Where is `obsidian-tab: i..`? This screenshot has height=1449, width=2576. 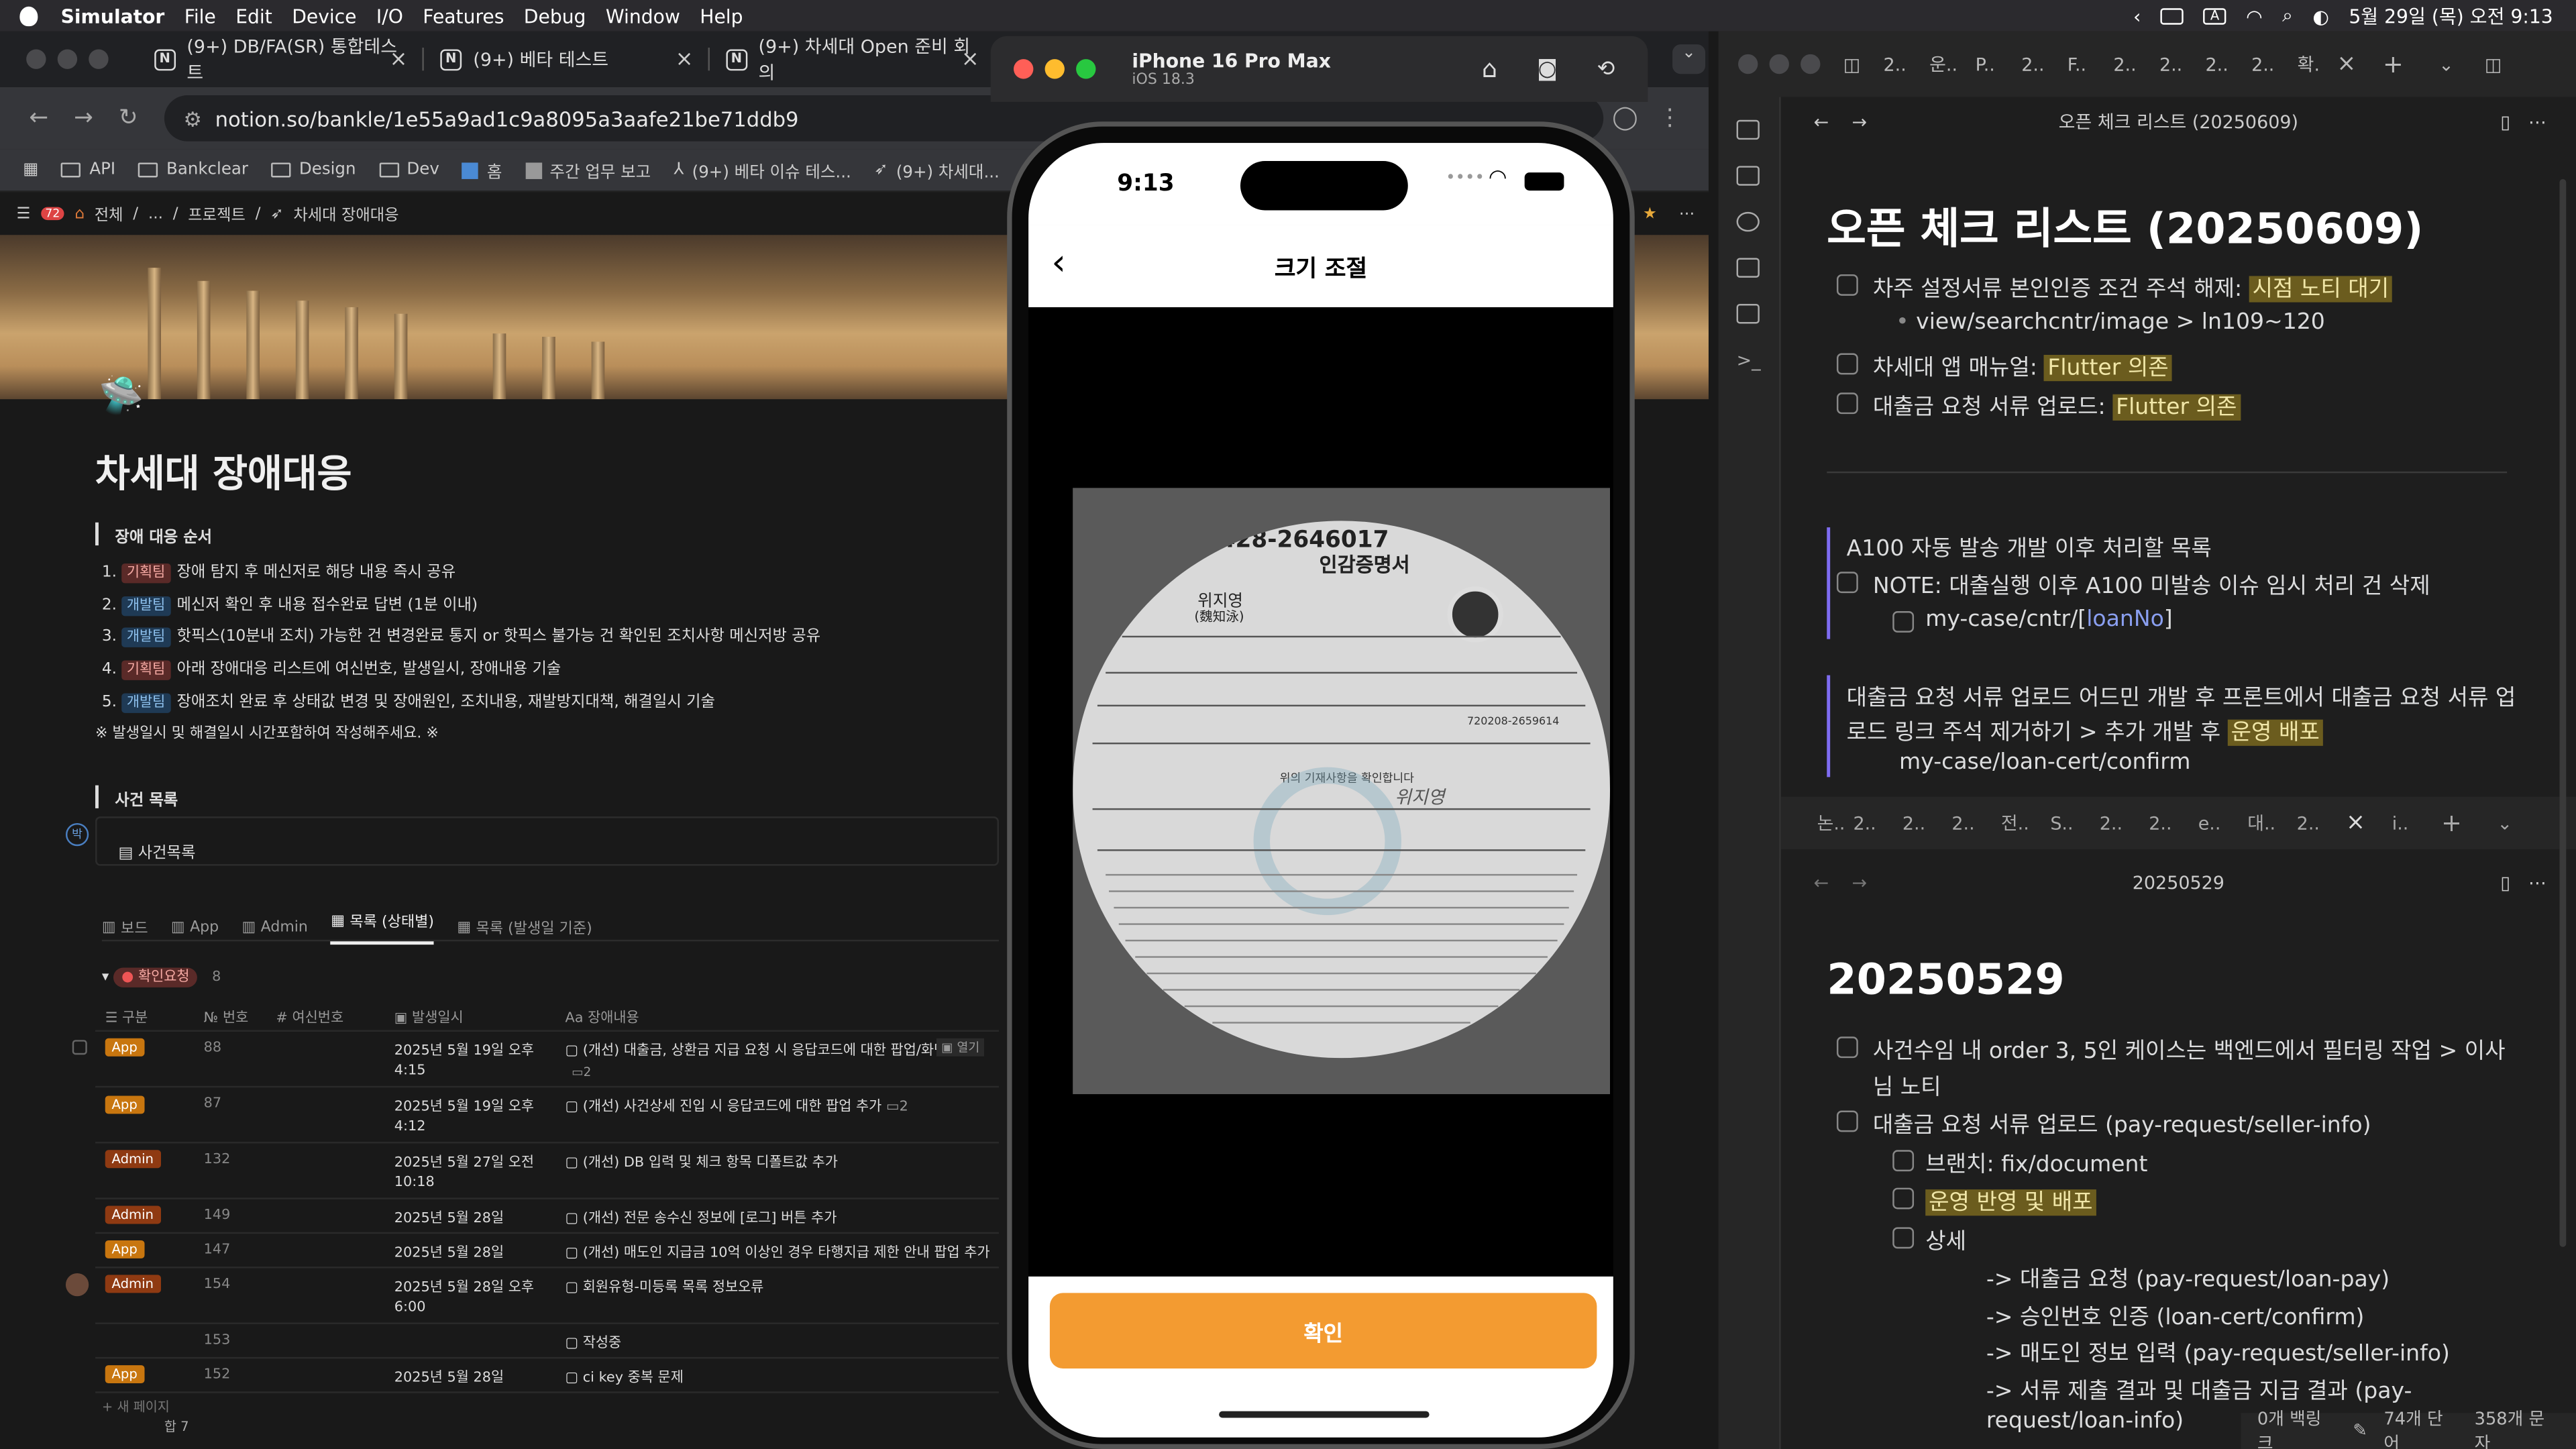 obsidian-tab: i.. is located at coordinates (2416, 823).